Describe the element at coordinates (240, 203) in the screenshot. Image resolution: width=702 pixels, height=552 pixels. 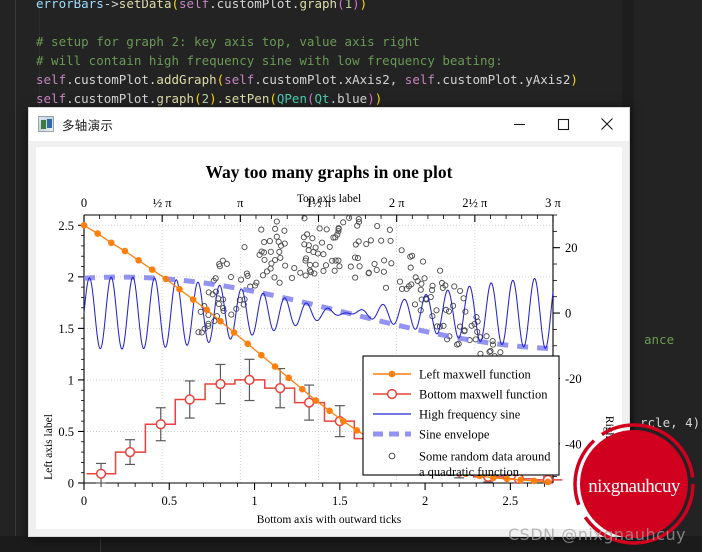
I see `svg-text: π` at that location.